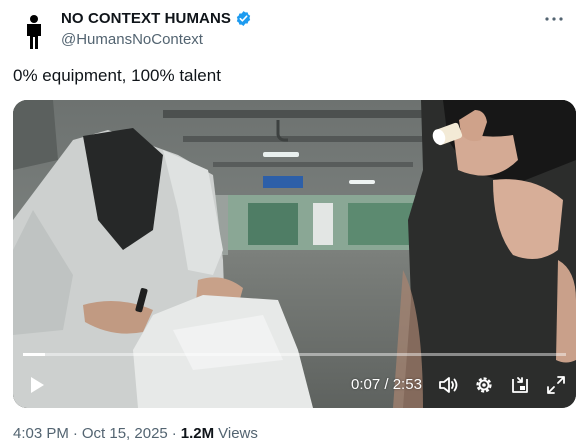  I want to click on avatar, so click(34, 30).